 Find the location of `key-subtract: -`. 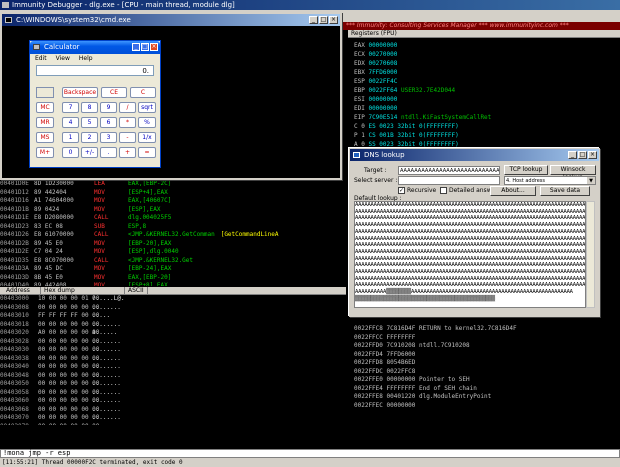

key-subtract: - is located at coordinates (127, 137).